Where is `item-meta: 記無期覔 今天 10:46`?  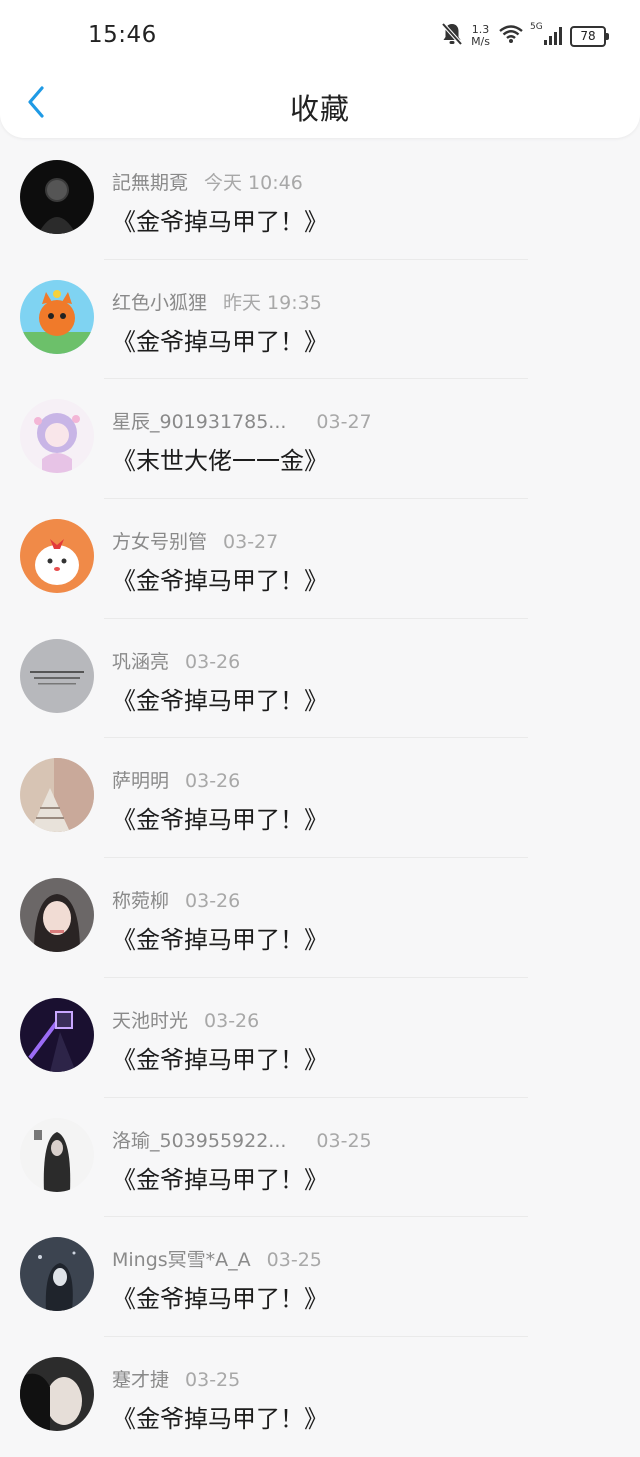 item-meta: 記無期覔 今天 10:46 is located at coordinates (207, 181).